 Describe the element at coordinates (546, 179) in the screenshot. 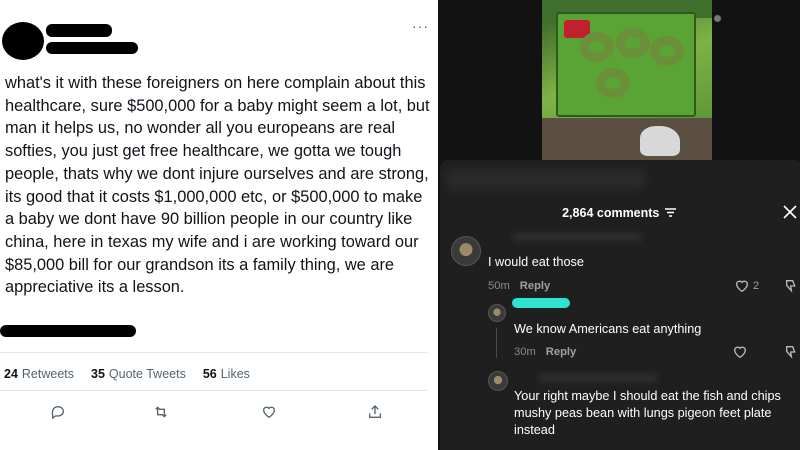

I see `blurred-caption` at that location.